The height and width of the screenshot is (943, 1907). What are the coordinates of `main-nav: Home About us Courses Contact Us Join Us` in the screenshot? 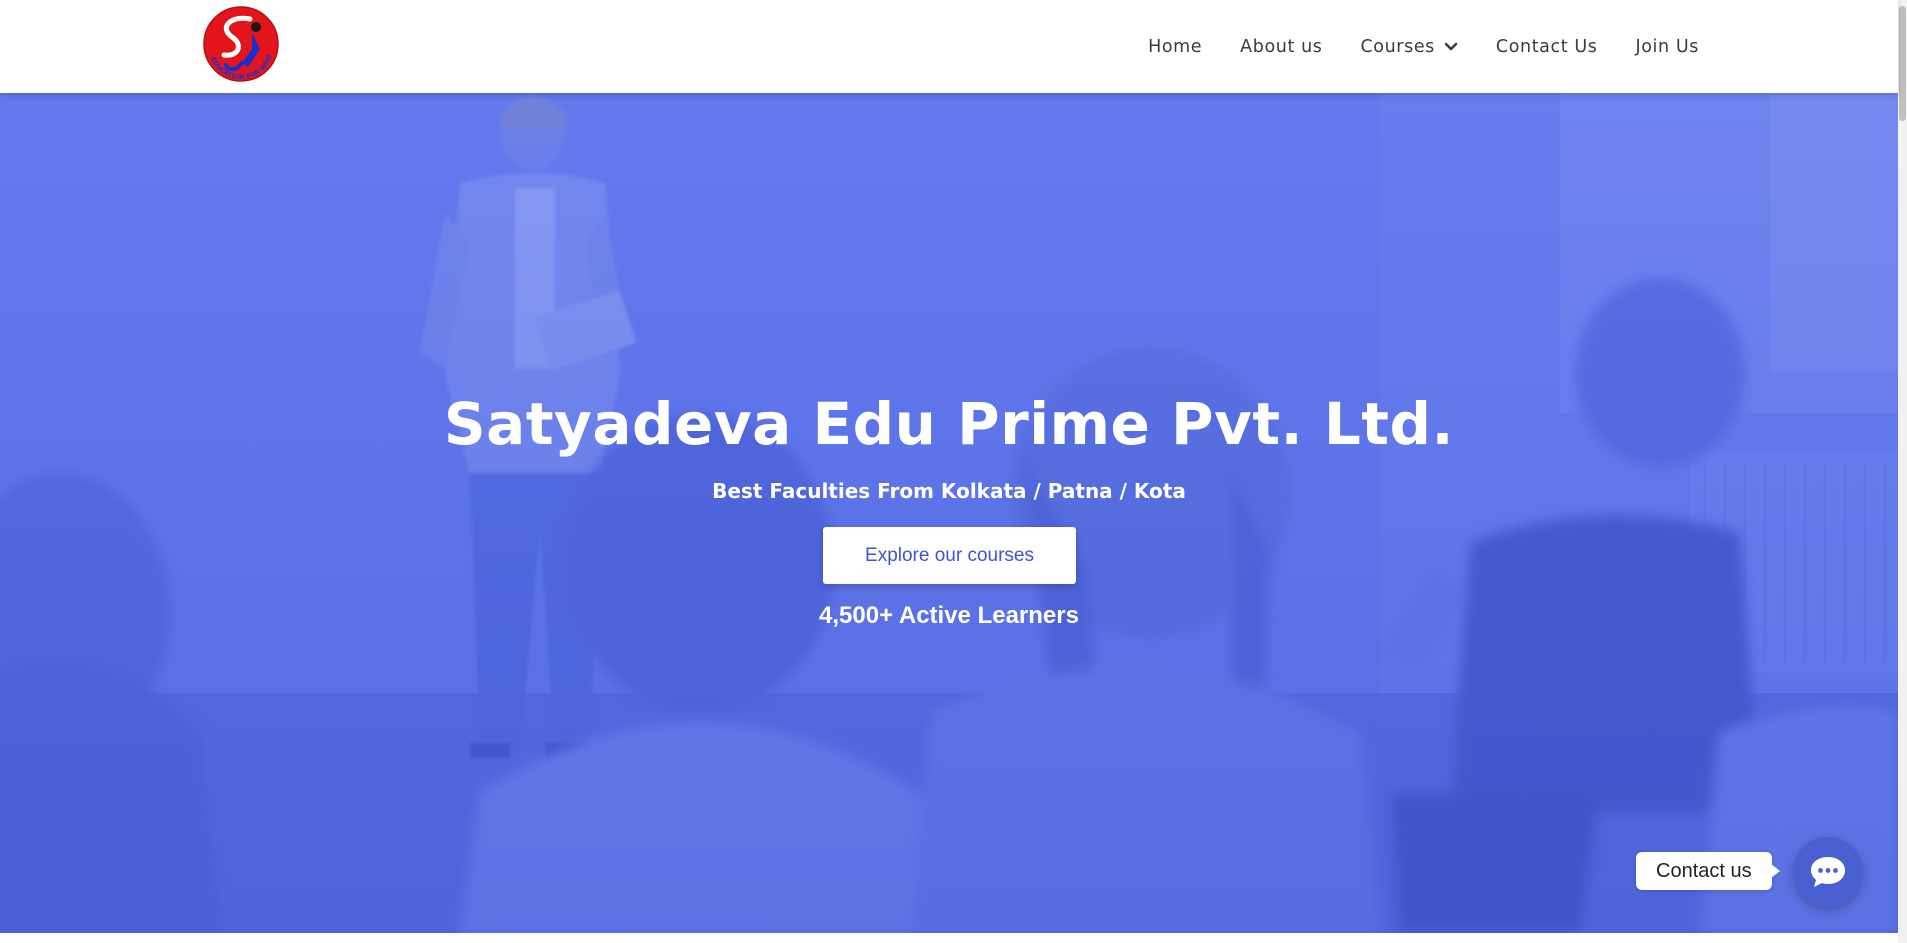 It's located at (1423, 46).